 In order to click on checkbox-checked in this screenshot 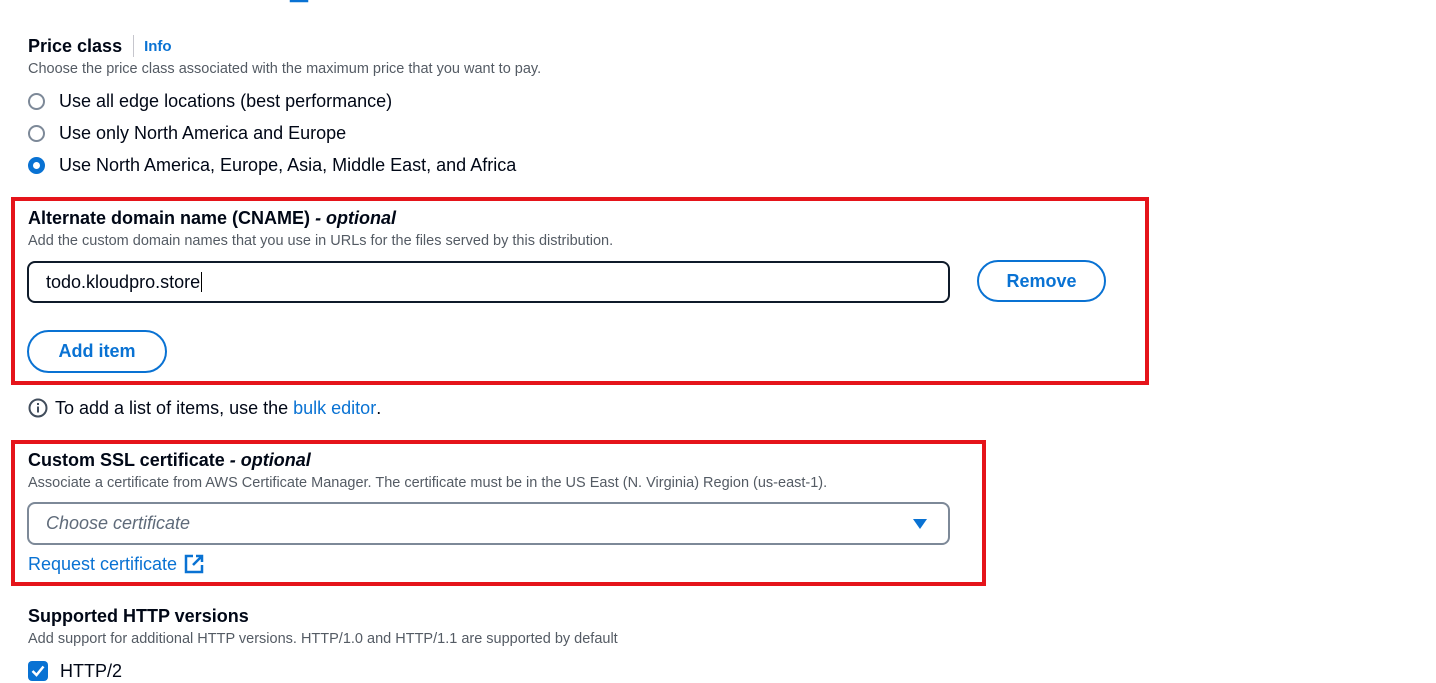, I will do `click(38, 671)`.